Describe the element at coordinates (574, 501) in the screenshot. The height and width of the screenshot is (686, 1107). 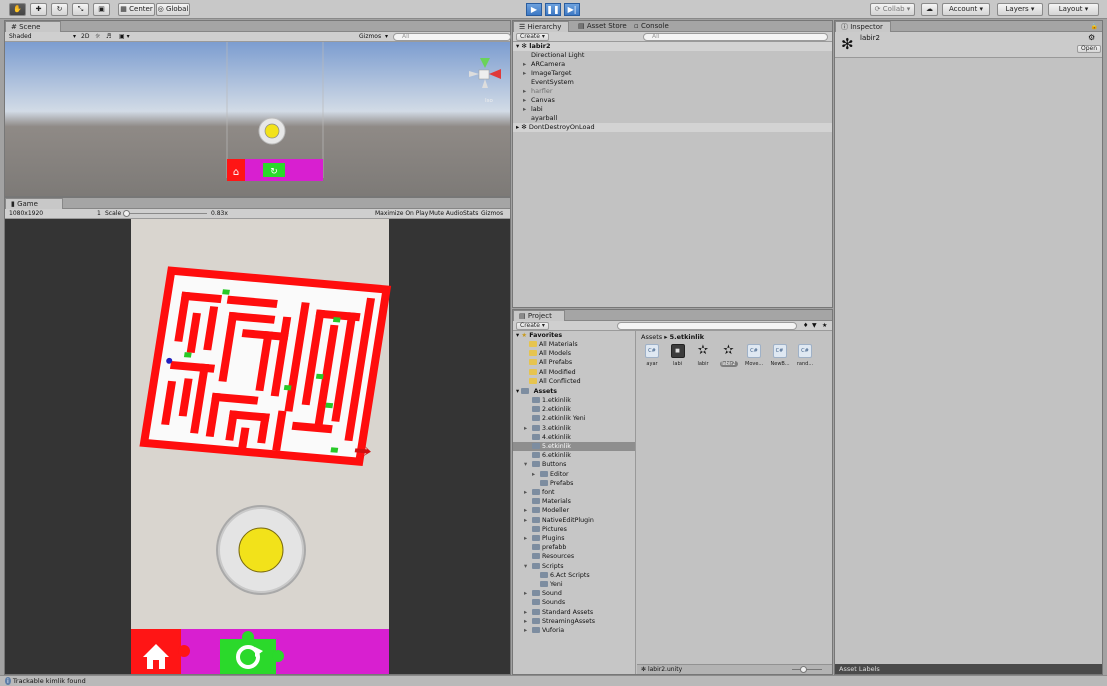
I see `folder-item: Materials` at that location.